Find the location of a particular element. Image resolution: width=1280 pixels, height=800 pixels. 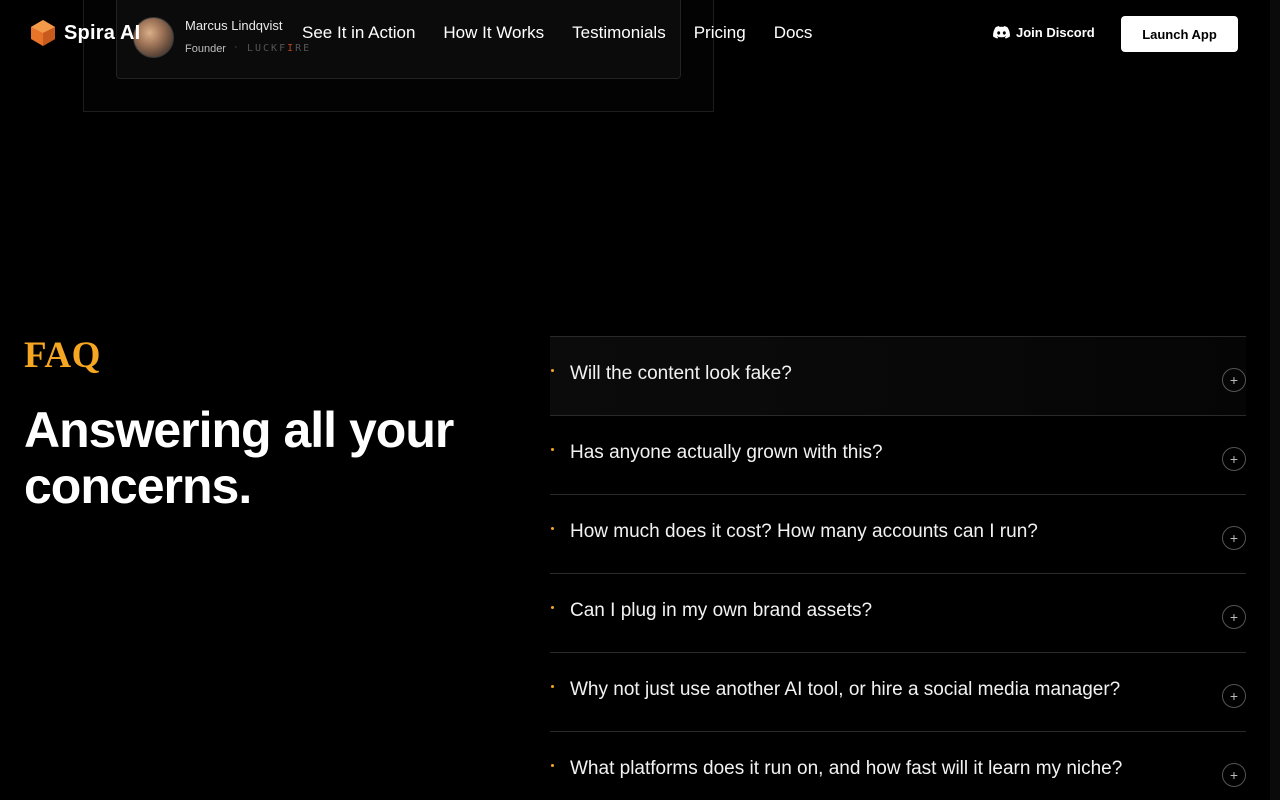

testimonial-name: Marcus Lindqvist is located at coordinates (234, 25).